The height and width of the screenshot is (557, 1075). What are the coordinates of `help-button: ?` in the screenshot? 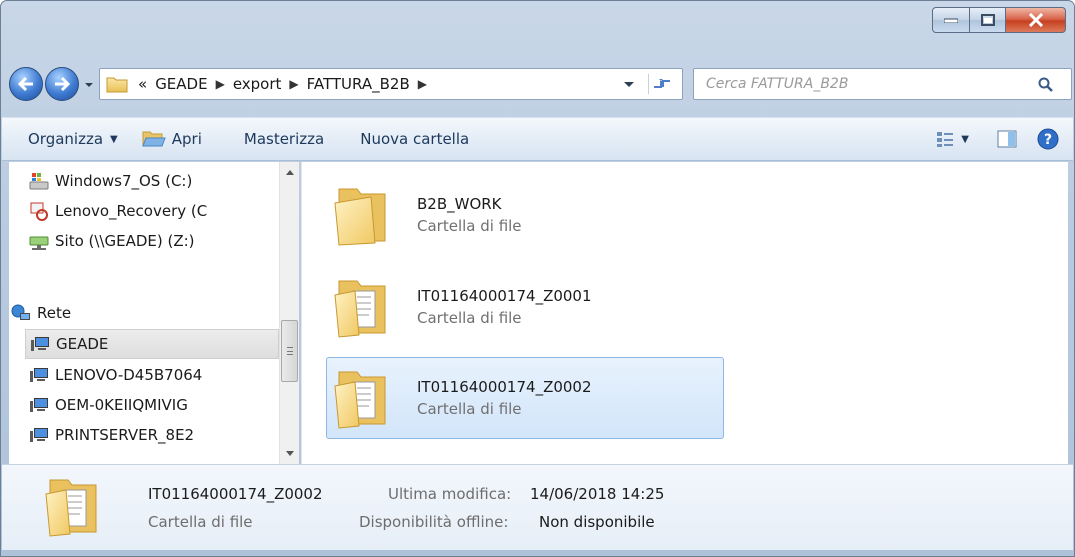 It's located at (1053, 139).